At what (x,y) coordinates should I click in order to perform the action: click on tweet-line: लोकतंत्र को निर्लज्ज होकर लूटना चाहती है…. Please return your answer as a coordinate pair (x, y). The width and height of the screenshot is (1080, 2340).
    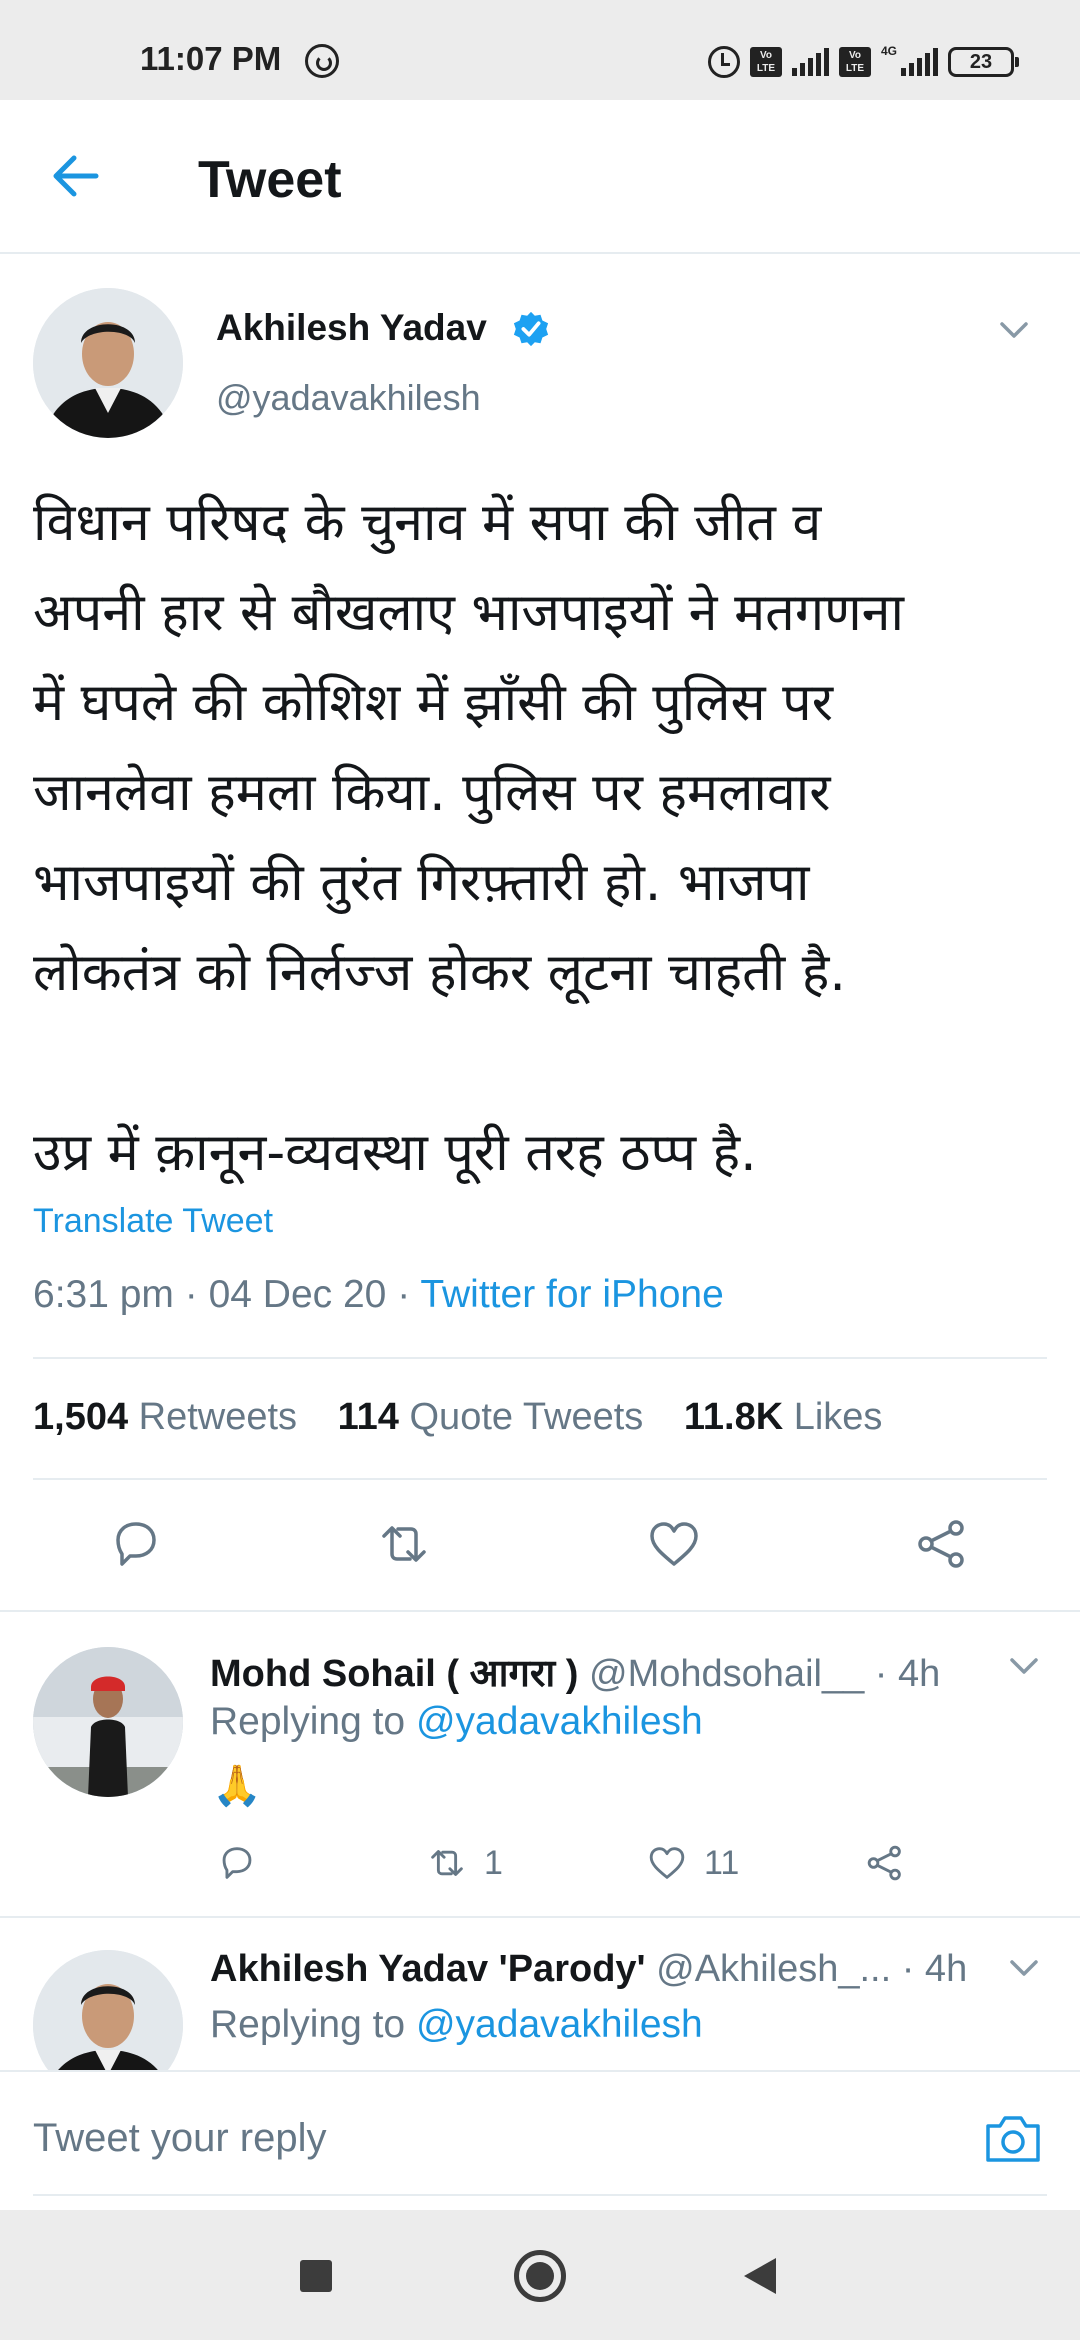
    Looking at the image, I should click on (439, 973).